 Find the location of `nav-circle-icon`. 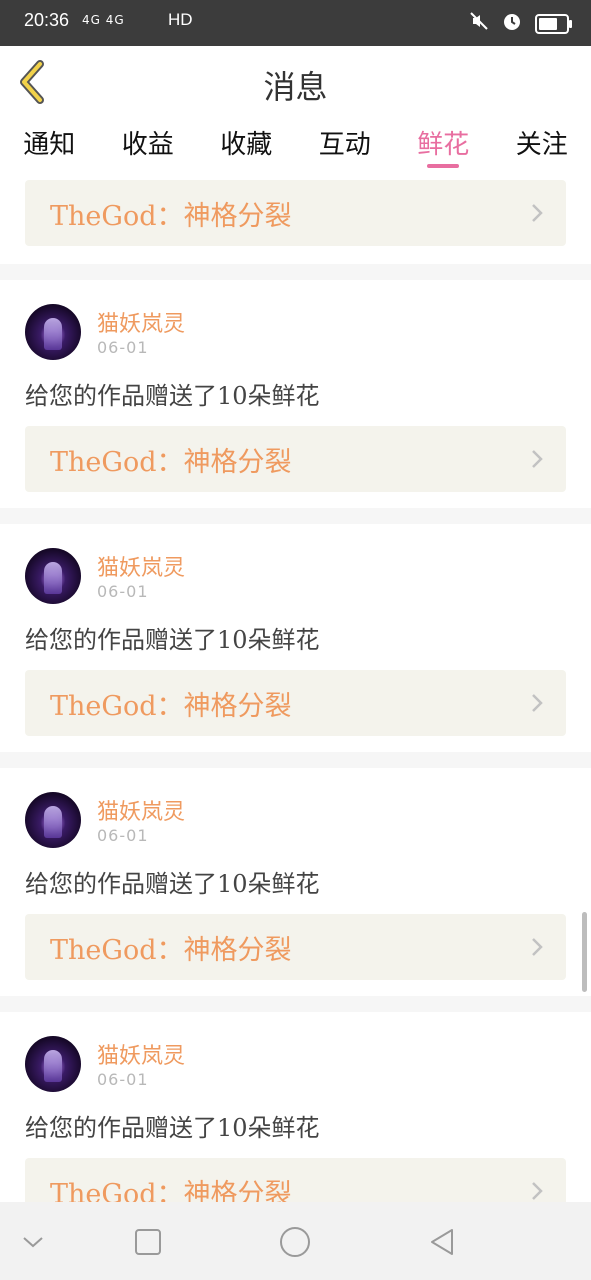

nav-circle-icon is located at coordinates (295, 1242).